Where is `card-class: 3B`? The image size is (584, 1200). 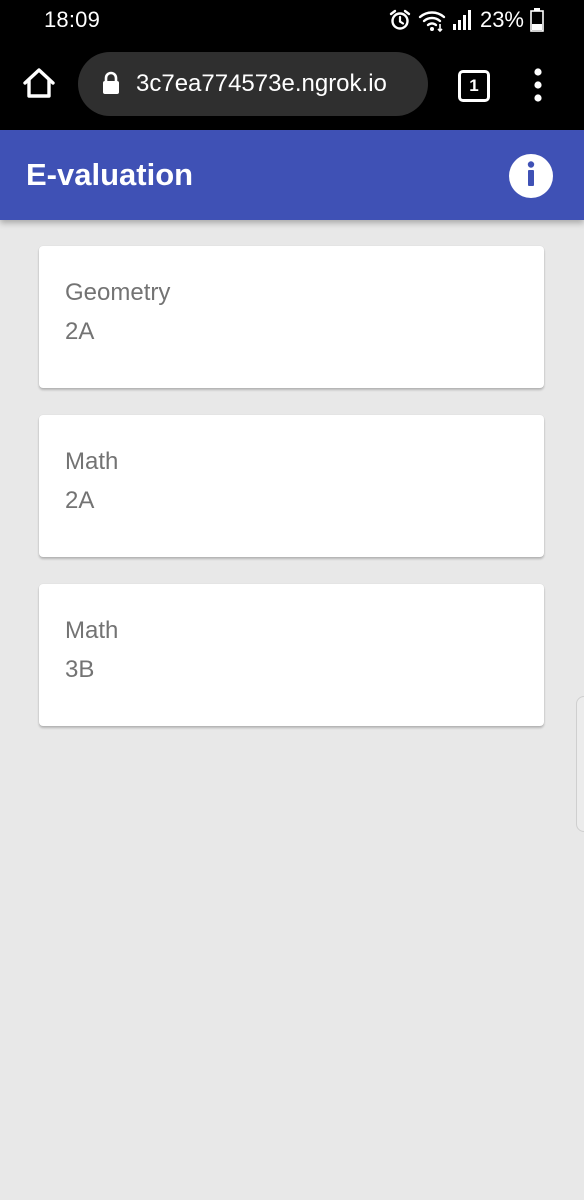
card-class: 3B is located at coordinates (80, 669).